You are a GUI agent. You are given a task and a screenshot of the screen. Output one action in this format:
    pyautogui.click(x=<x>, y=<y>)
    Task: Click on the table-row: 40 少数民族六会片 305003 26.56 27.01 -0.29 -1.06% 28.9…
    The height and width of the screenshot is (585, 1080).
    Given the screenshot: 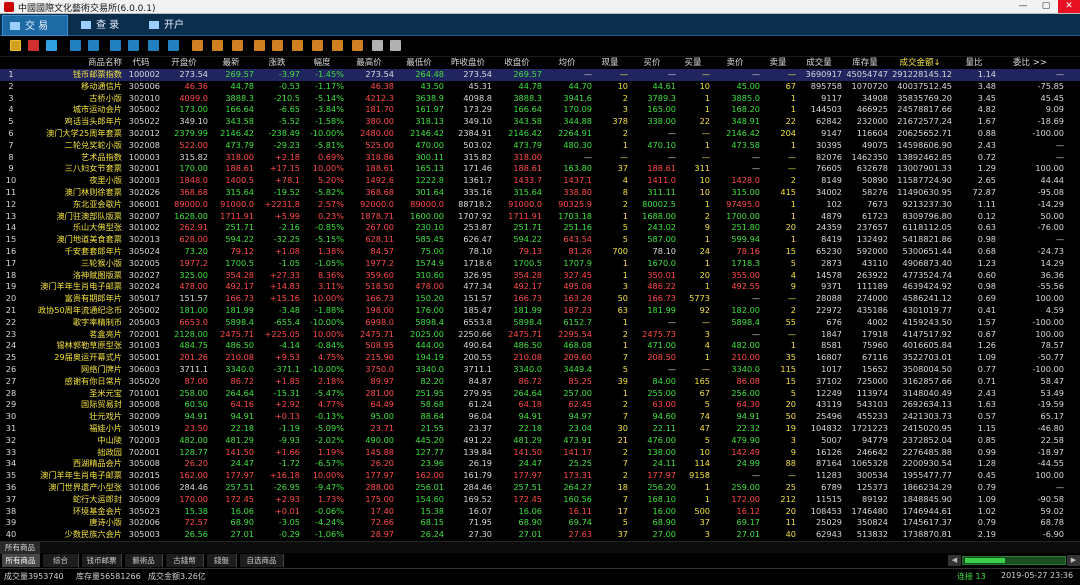 What is the action you would take?
    pyautogui.click(x=540, y=535)
    